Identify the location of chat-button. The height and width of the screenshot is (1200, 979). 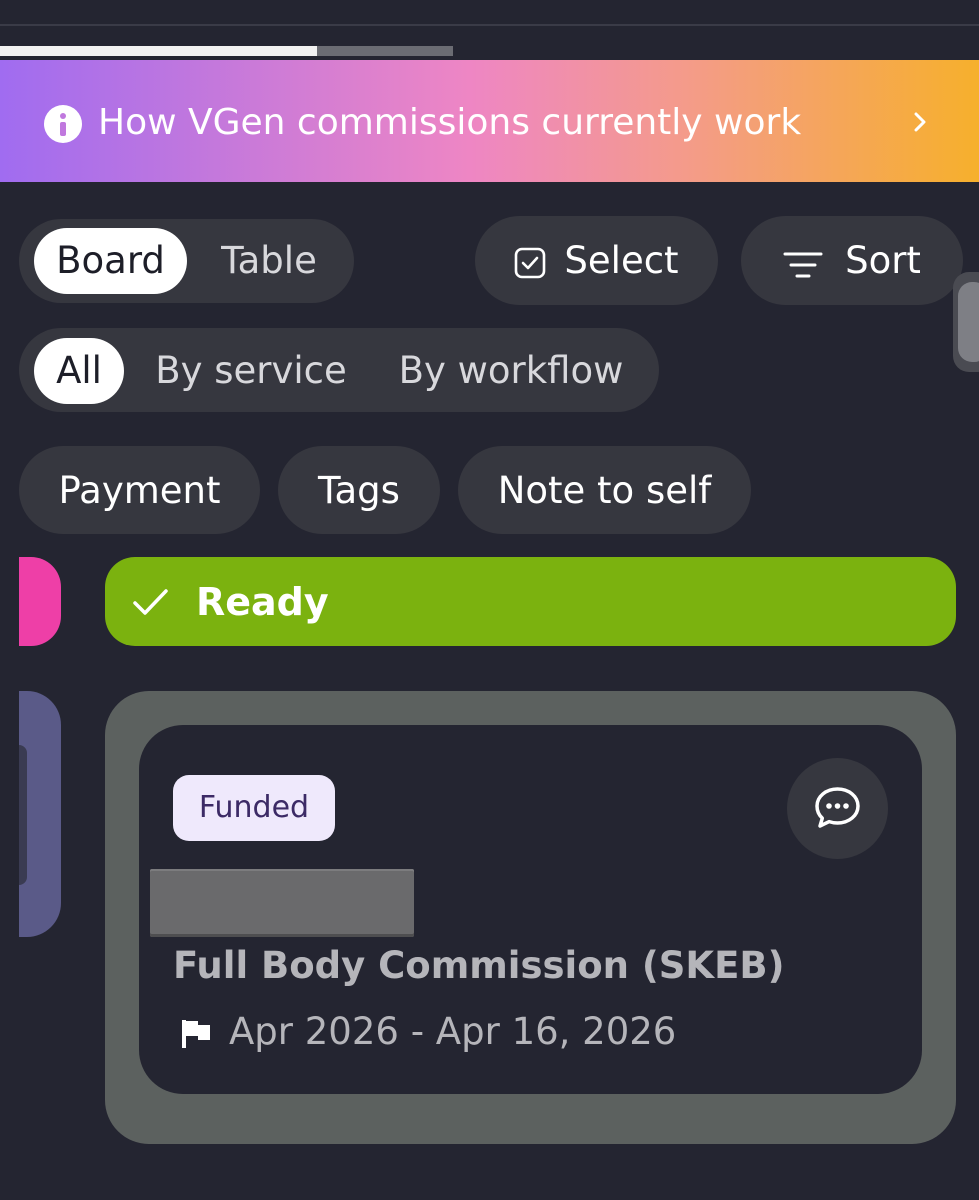
(837, 808).